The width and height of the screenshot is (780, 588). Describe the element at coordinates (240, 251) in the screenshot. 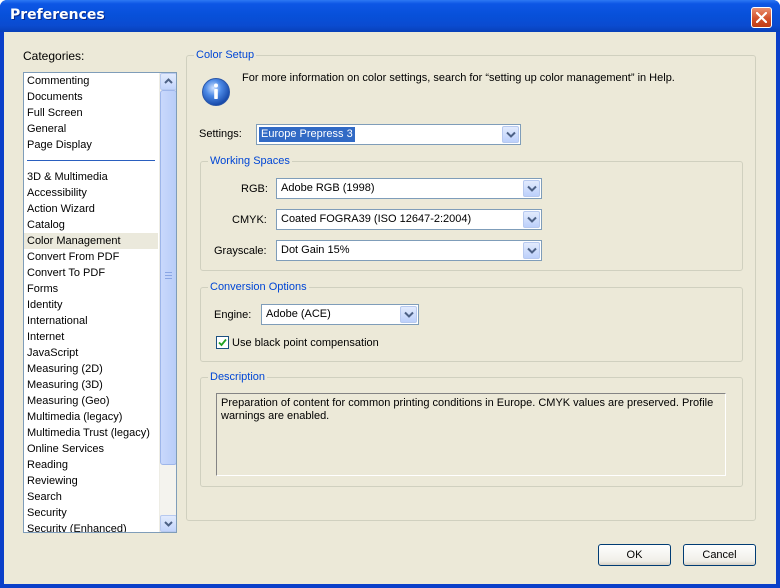

I see `grayscale-label: Grayscale:` at that location.